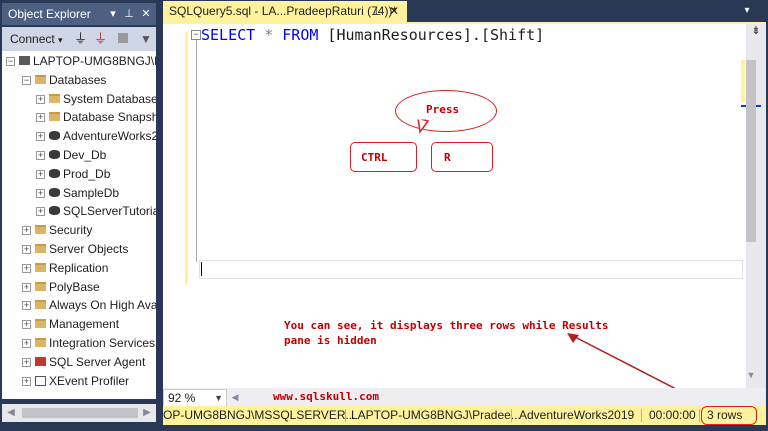 This screenshot has width=768, height=431. I want to click on tree-node-label: Server Objects, so click(89, 249).